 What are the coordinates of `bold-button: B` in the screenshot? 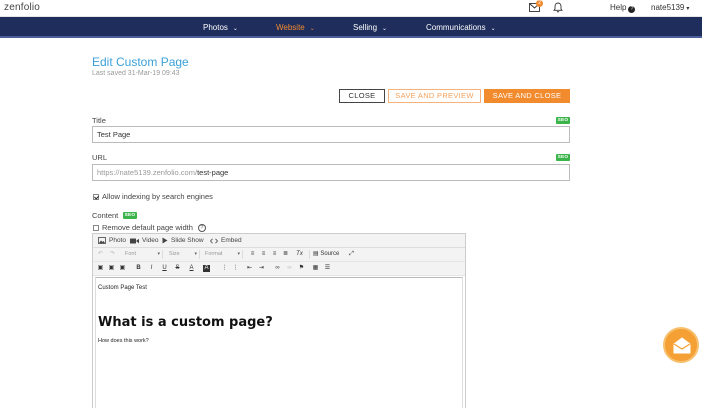 It's located at (138, 268).